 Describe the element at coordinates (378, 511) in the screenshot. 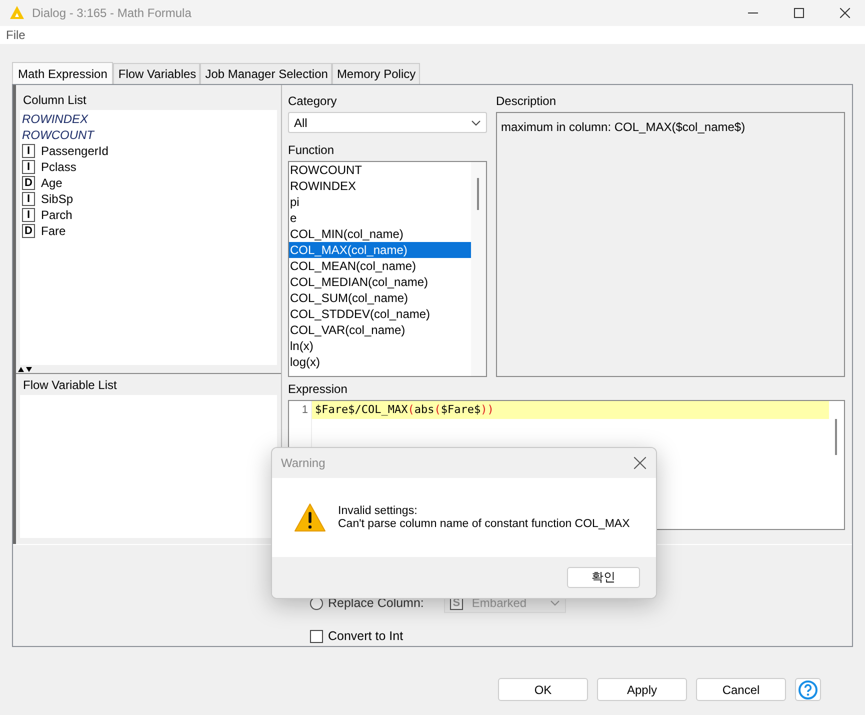

I see `warning-heading: Invalid settings:` at that location.